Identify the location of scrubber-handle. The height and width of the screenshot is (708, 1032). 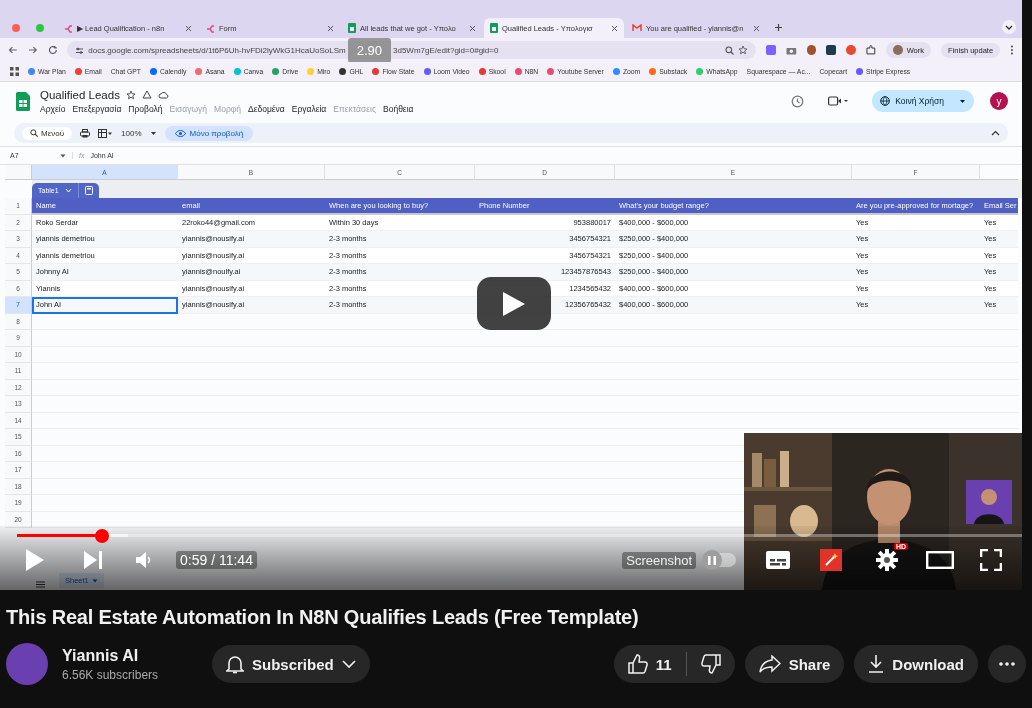
(102, 536).